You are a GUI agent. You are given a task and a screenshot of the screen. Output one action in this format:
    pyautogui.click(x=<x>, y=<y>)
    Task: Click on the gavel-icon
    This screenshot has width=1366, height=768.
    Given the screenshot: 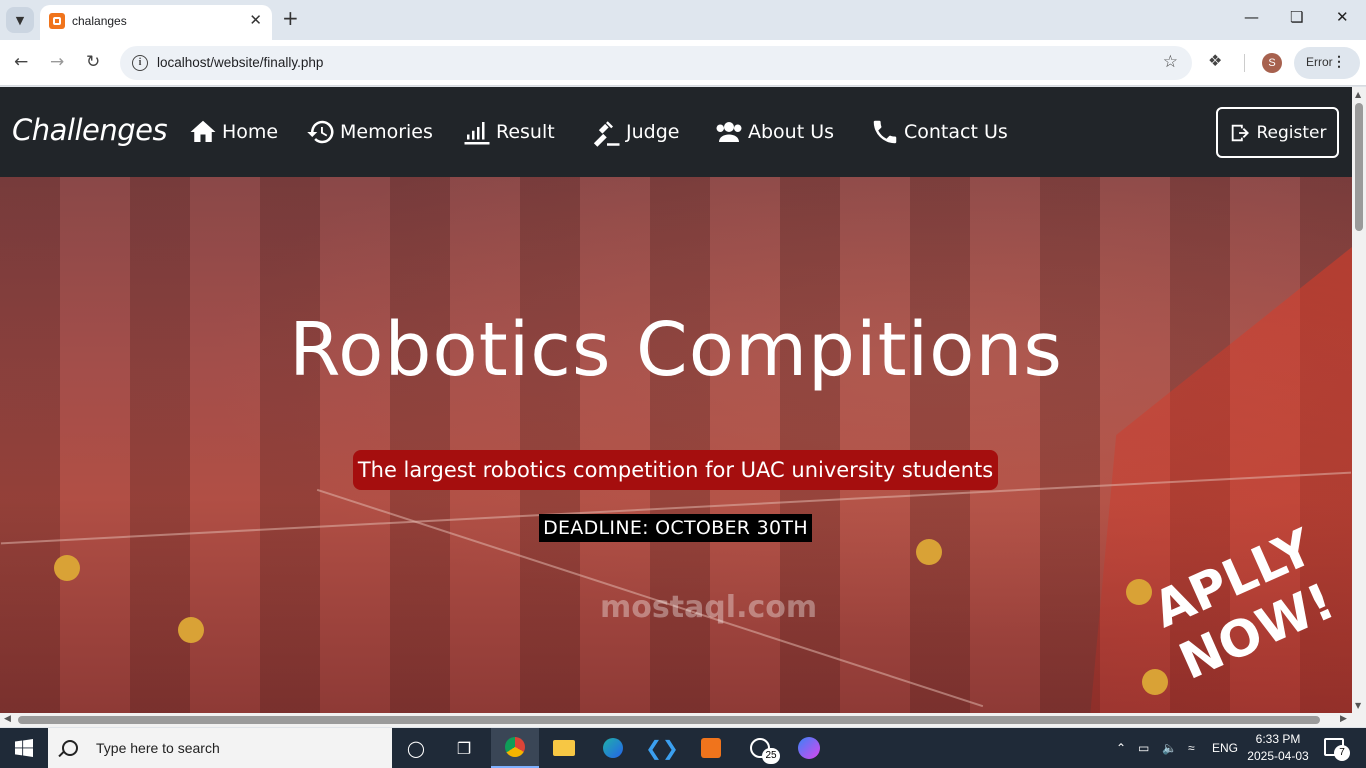 What is the action you would take?
    pyautogui.click(x=606, y=134)
    